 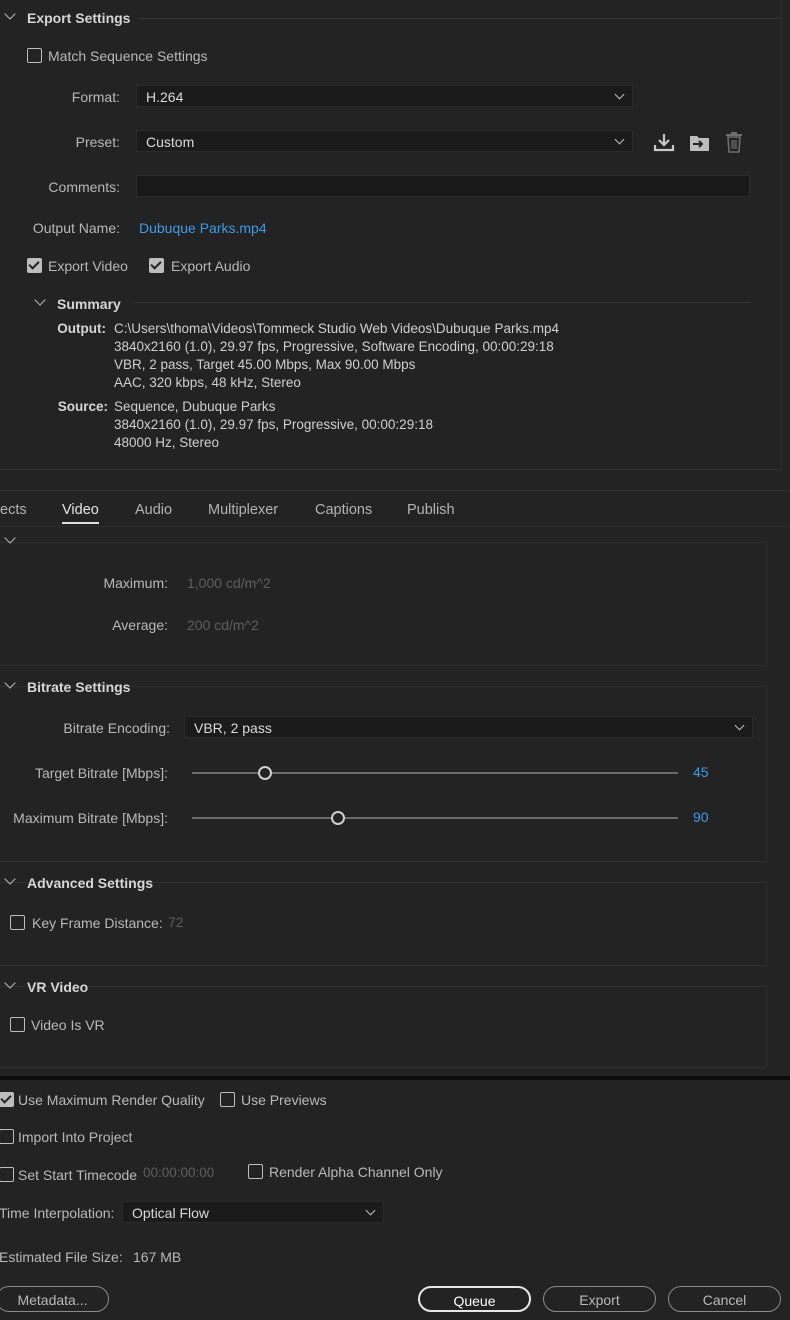 What do you see at coordinates (7, 1099) in the screenshot?
I see `max-render-quality-checkbox` at bounding box center [7, 1099].